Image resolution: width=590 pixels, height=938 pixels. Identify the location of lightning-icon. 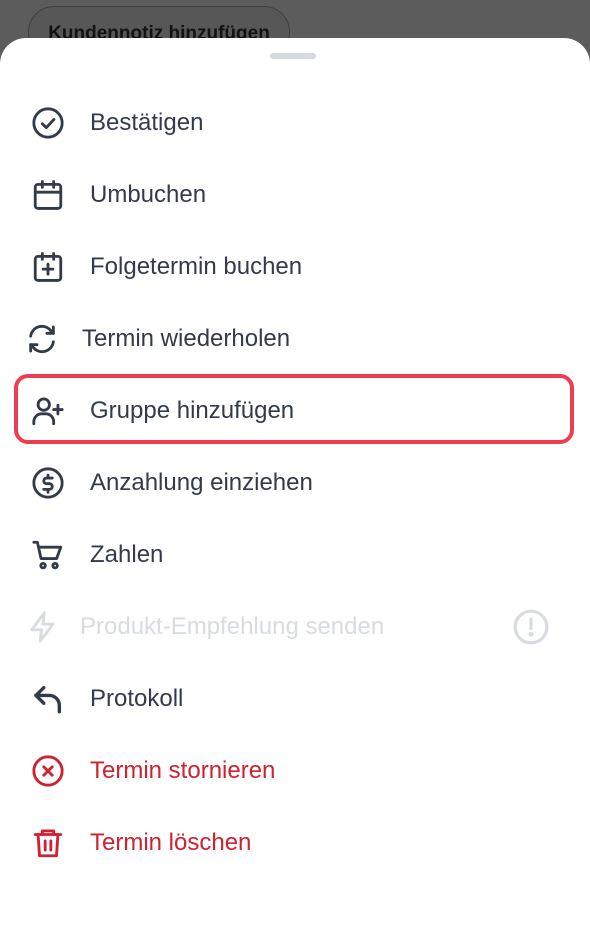
(43, 627).